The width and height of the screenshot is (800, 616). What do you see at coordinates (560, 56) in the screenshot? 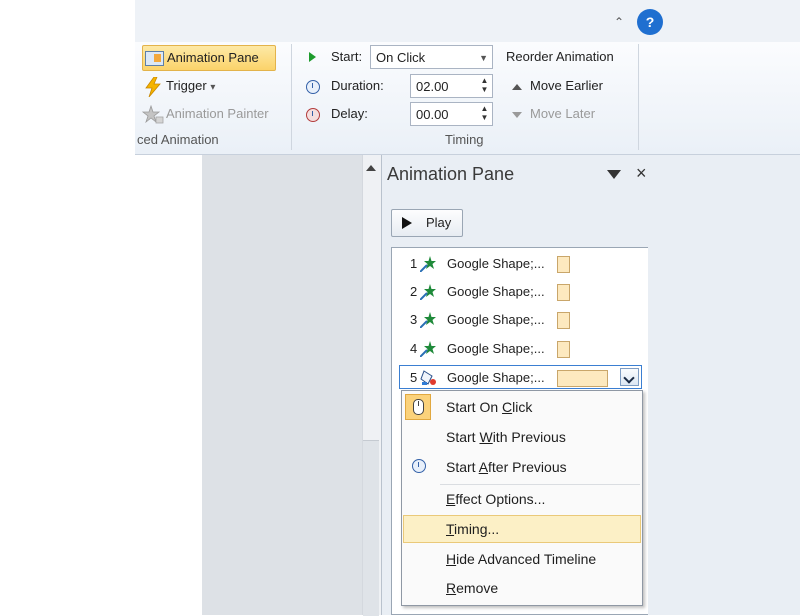
I see `reorder-animation-title: Reorder Animation` at bounding box center [560, 56].